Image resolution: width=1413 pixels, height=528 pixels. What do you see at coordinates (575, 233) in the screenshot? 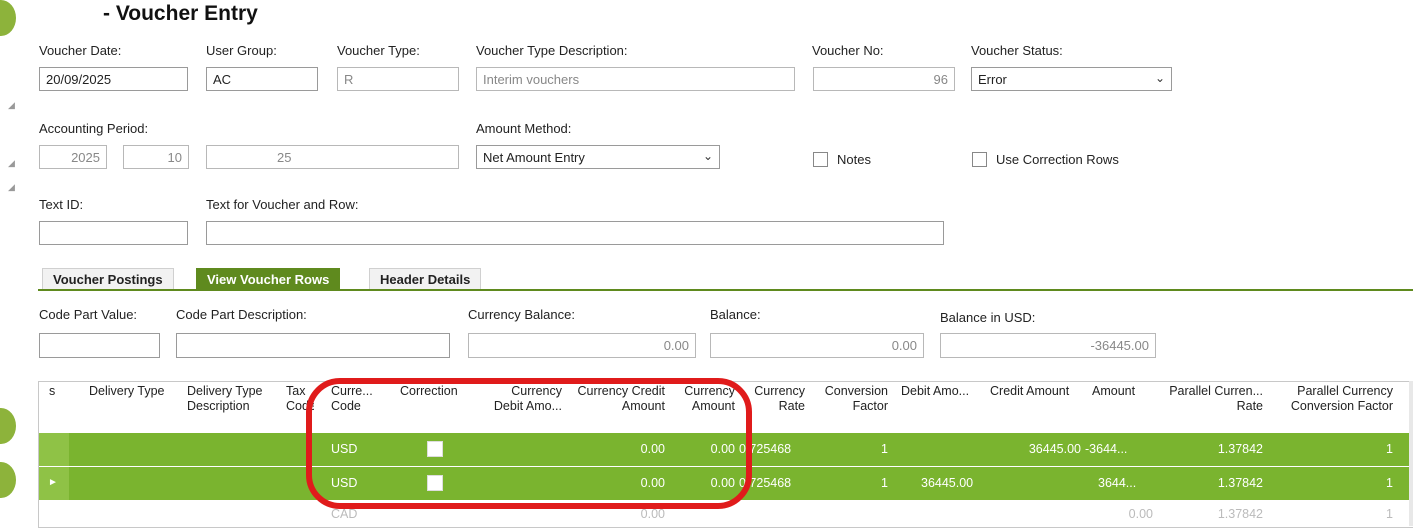
I see `text-voucher-row-field` at bounding box center [575, 233].